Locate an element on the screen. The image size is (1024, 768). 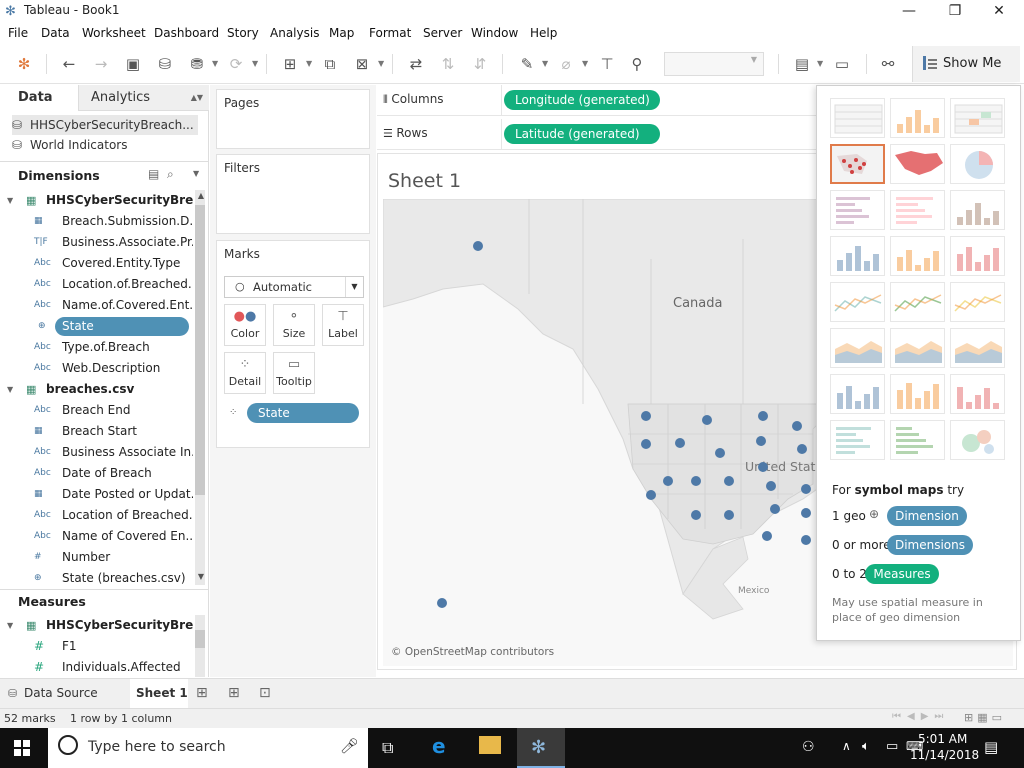
measure-field: # Individuals.Affected is located at coordinates (96, 667).